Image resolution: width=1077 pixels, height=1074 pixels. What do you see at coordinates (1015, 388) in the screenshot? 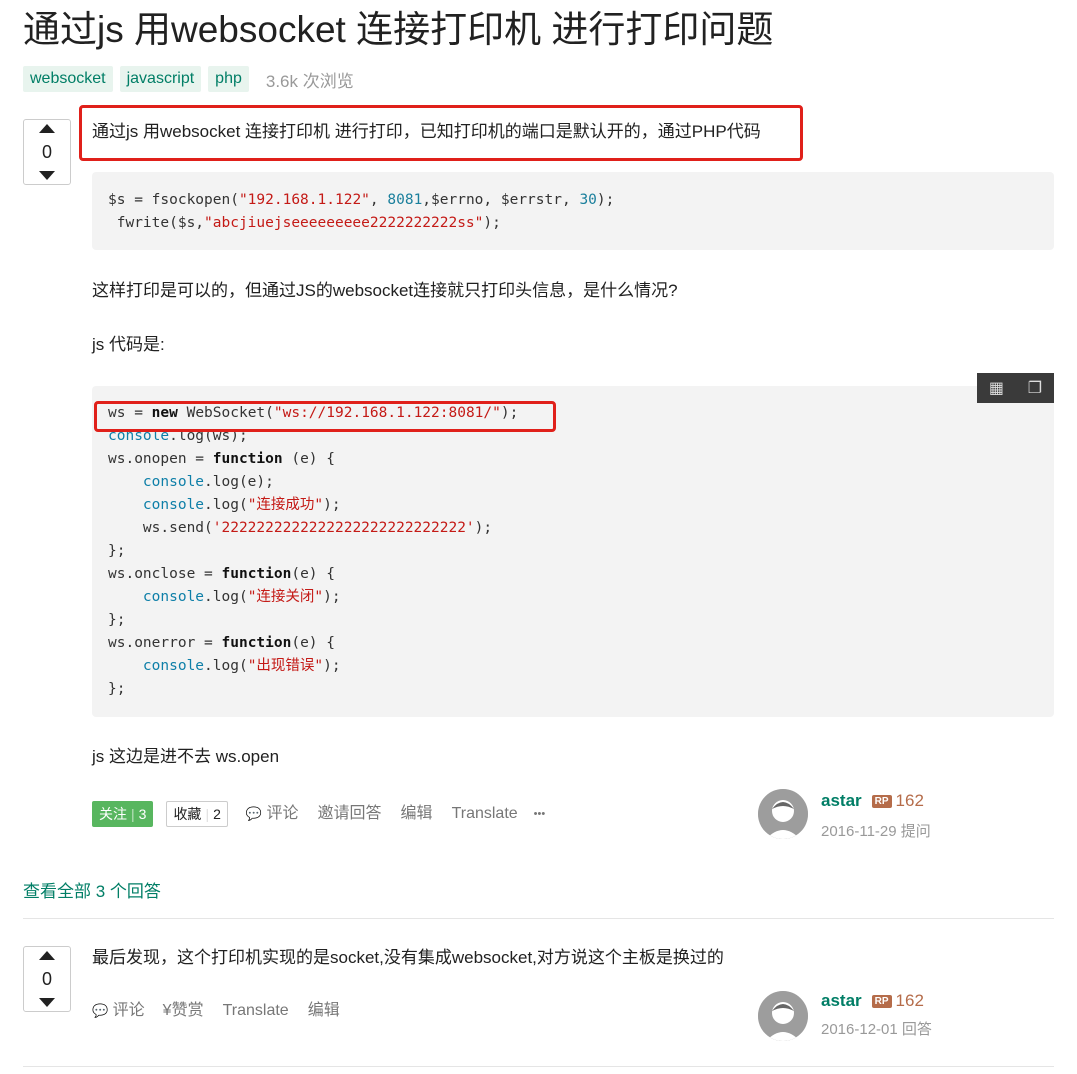
I see `code-toolbar: ▦ ❐` at bounding box center [1015, 388].